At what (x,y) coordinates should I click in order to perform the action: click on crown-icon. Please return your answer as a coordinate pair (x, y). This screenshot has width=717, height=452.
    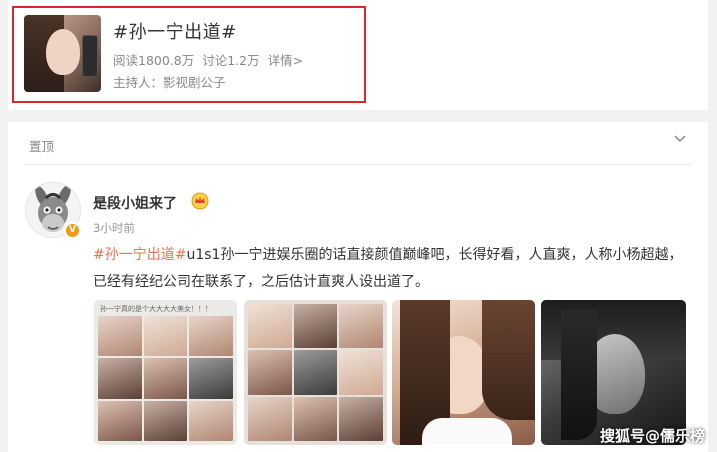
    Looking at the image, I should click on (200, 201).